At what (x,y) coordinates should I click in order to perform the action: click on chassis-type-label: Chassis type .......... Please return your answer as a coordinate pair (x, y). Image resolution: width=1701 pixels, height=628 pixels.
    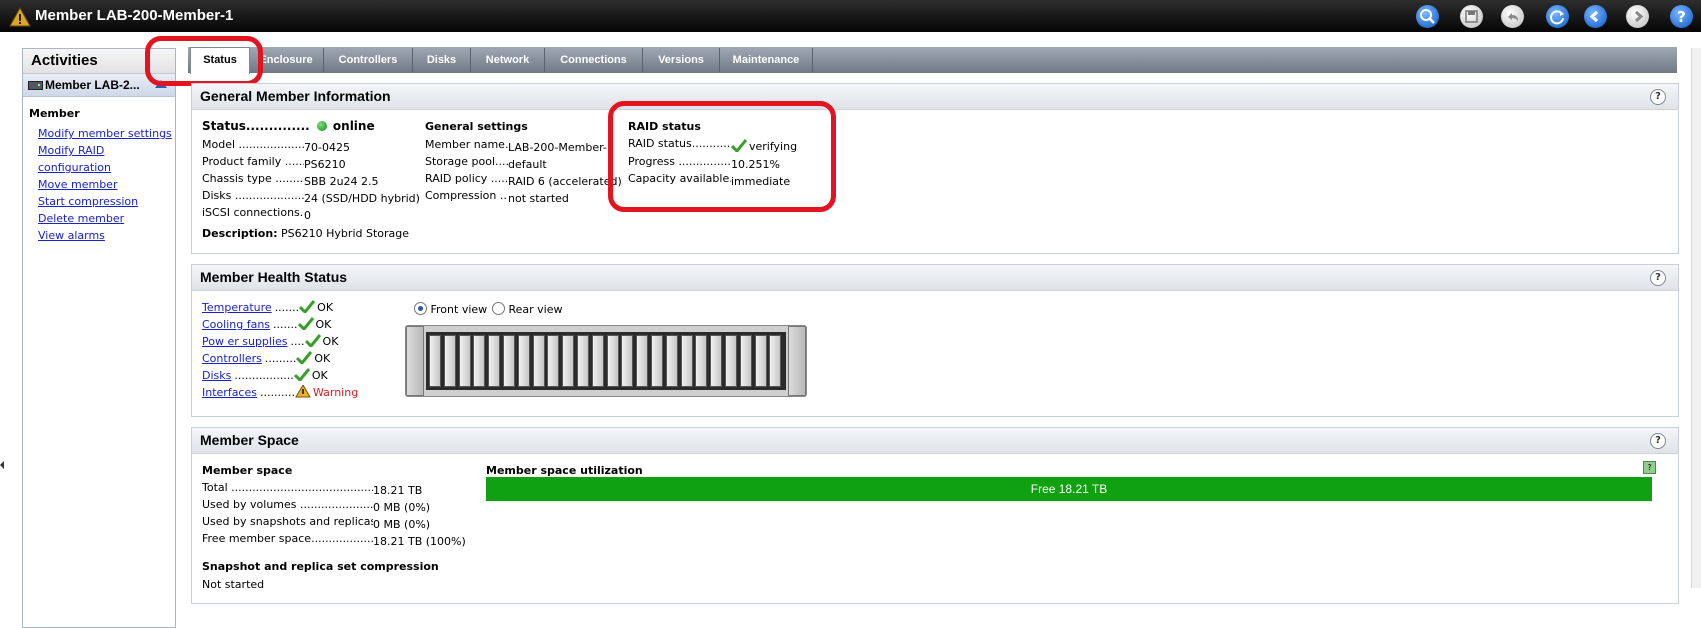
    Looking at the image, I should click on (253, 178).